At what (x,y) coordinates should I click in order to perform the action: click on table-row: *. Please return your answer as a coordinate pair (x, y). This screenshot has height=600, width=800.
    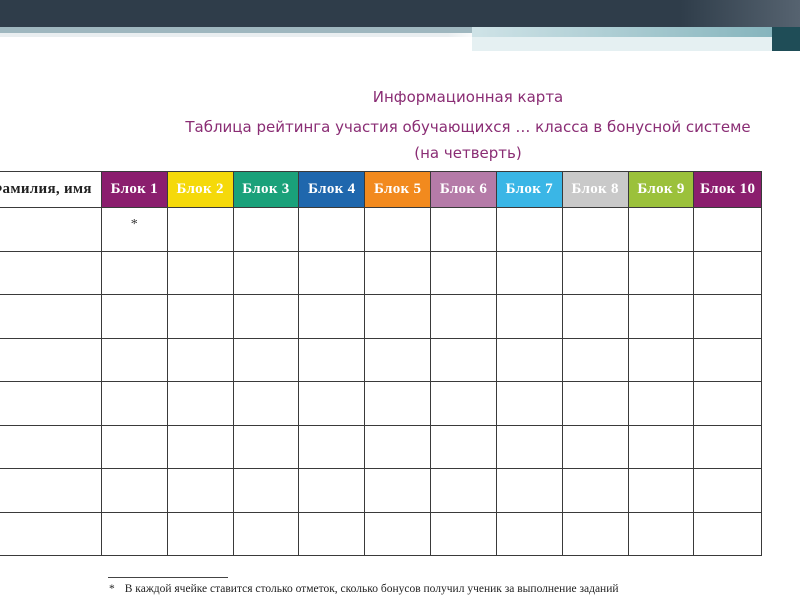
    Looking at the image, I should click on (381, 229).